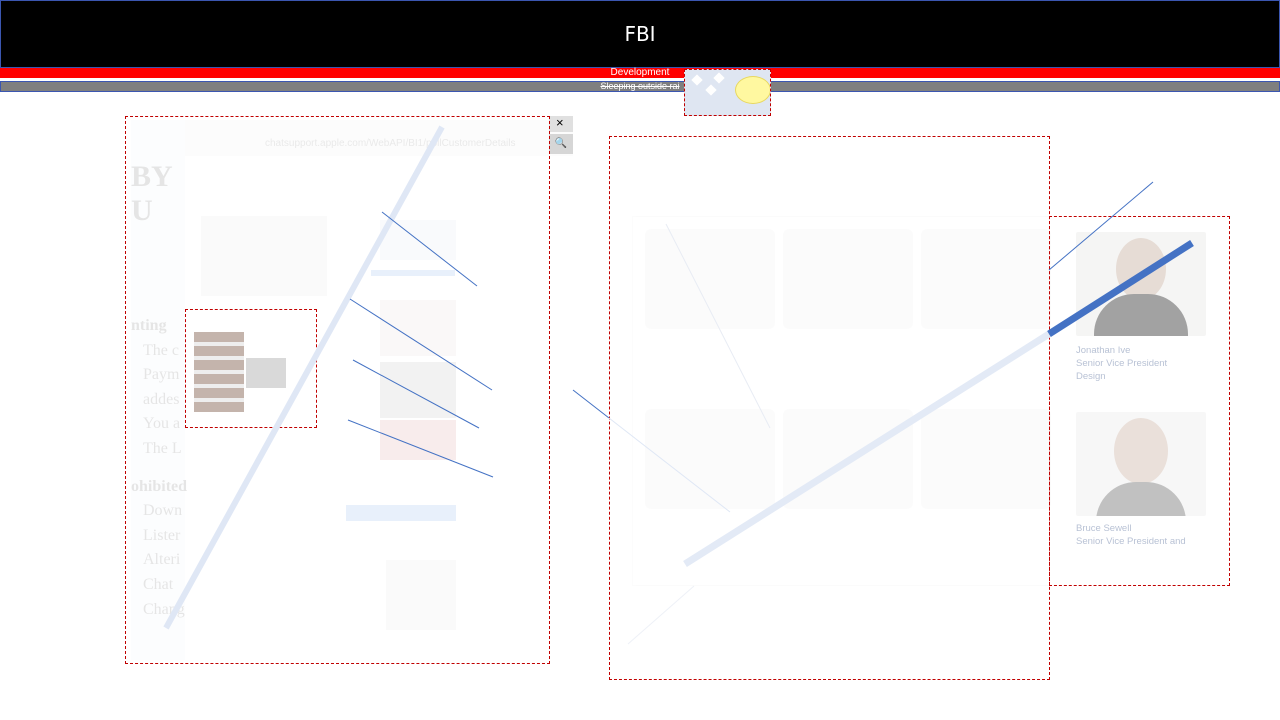  What do you see at coordinates (1120, 288) in the screenshot?
I see `highlight-thick-line` at bounding box center [1120, 288].